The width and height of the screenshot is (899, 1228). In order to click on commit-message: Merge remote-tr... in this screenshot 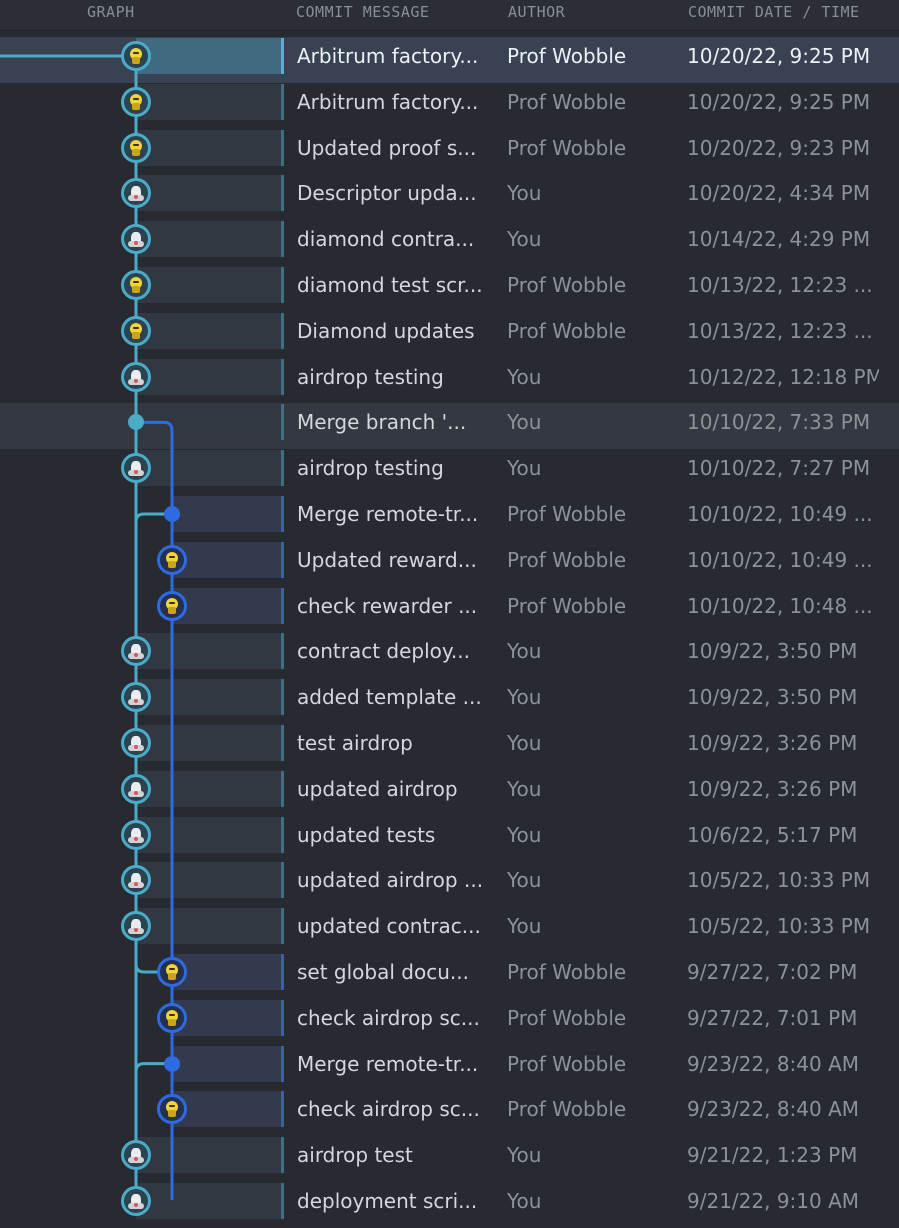, I will do `click(388, 514)`.